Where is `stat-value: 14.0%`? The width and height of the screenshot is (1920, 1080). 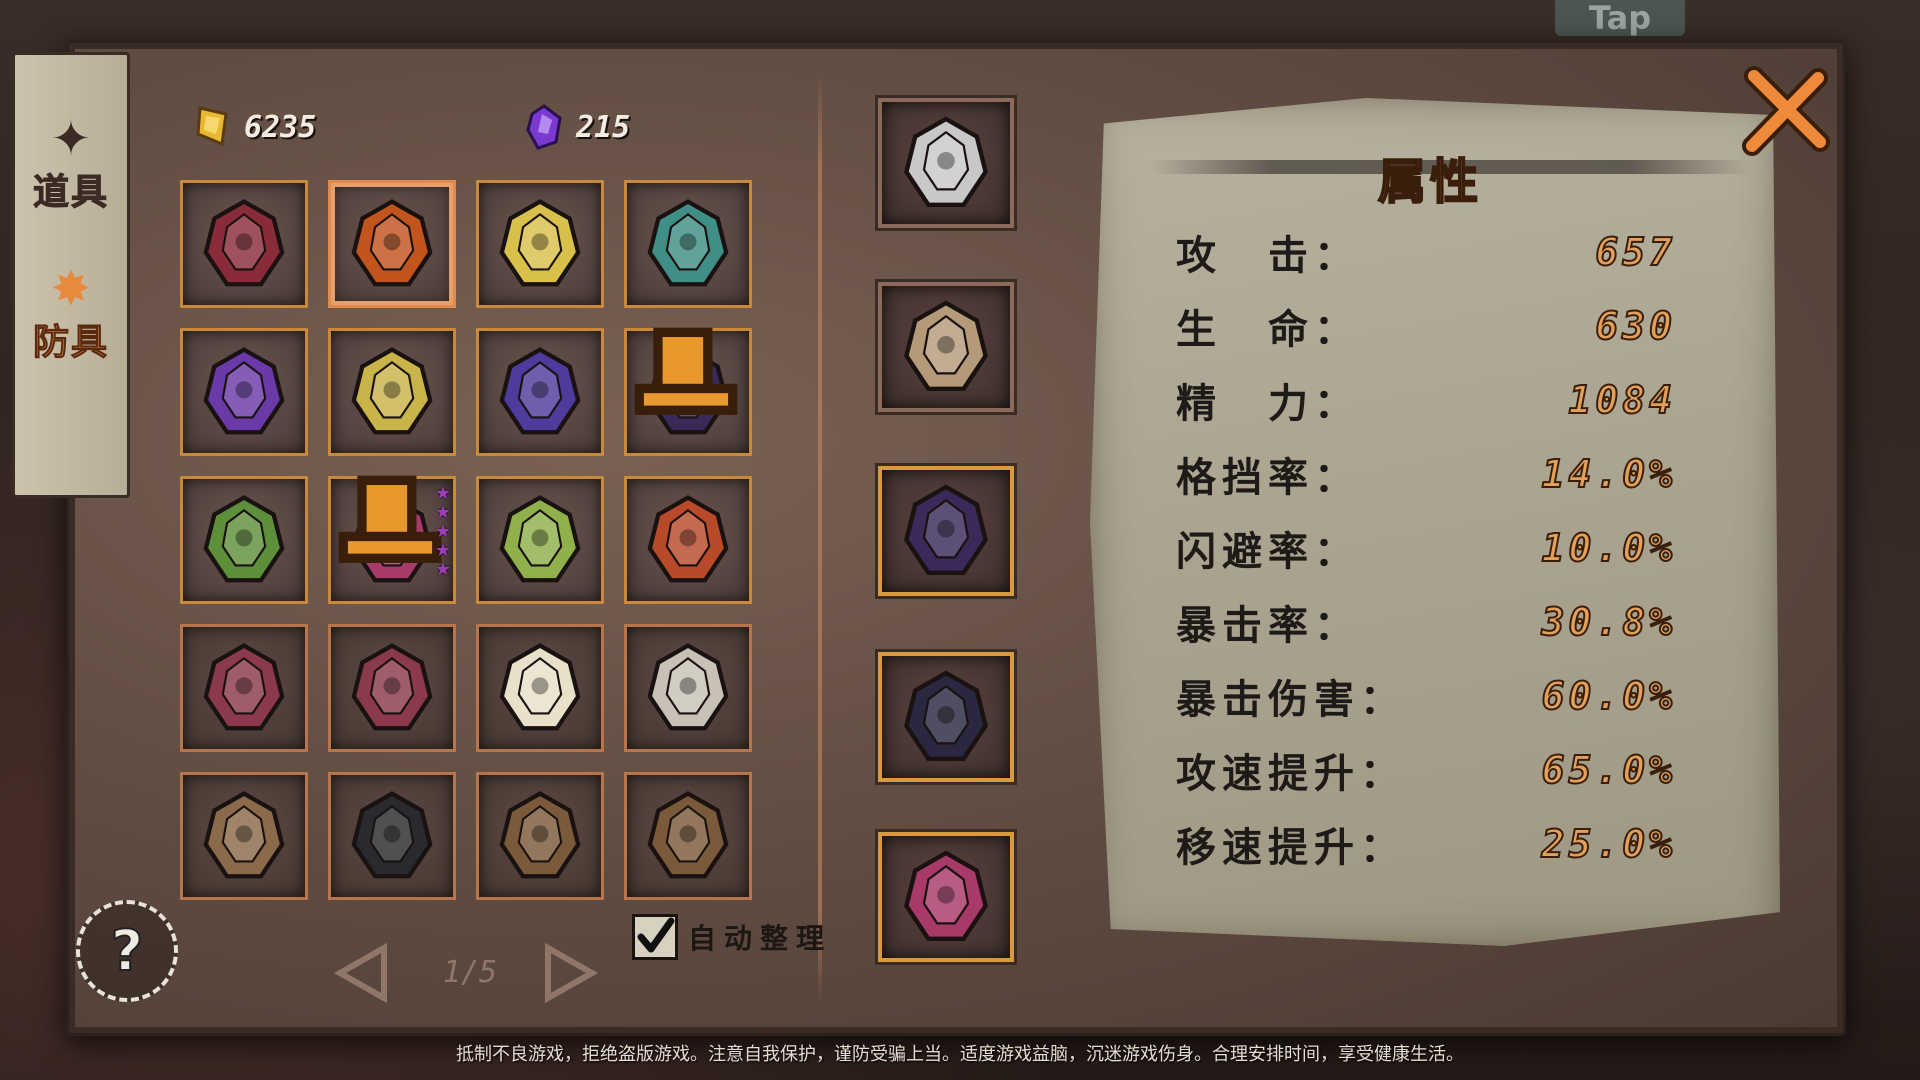
stat-value: 14.0% is located at coordinates (1608, 474).